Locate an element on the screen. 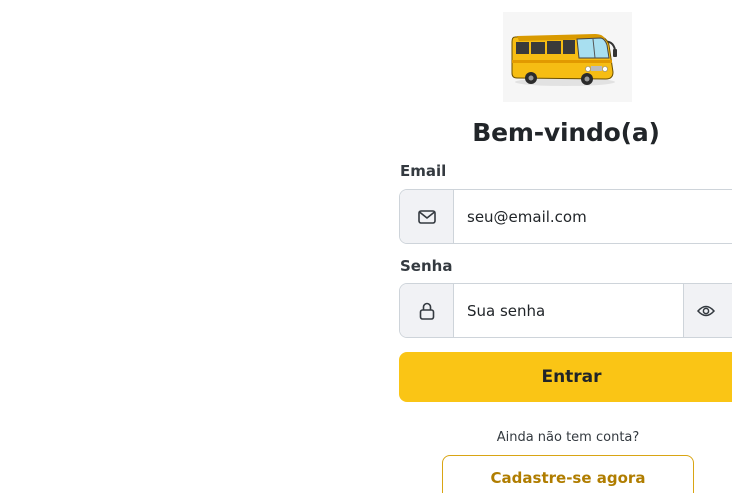  bus-icon is located at coordinates (564, 60).